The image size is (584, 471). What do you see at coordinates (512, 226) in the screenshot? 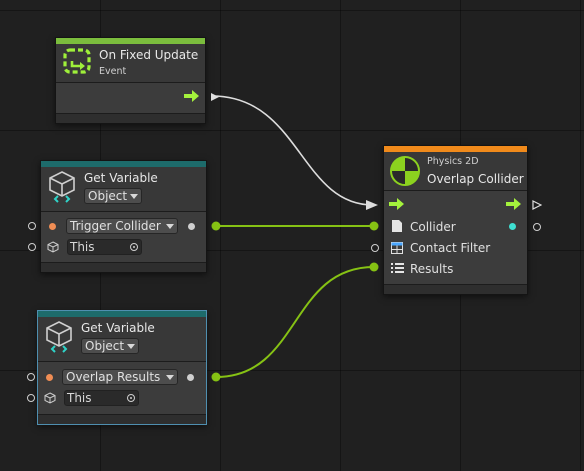
I see `result-count-output-port` at bounding box center [512, 226].